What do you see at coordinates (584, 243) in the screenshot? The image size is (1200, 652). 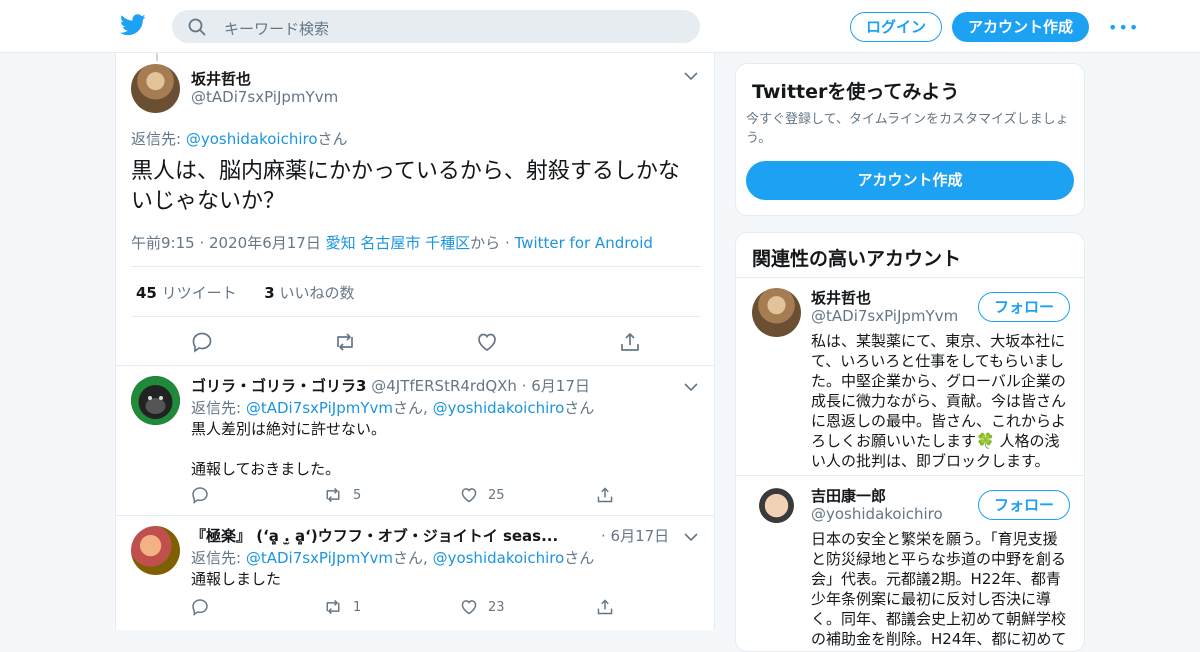 I see `tweet-client-link: Twitter for Android` at bounding box center [584, 243].